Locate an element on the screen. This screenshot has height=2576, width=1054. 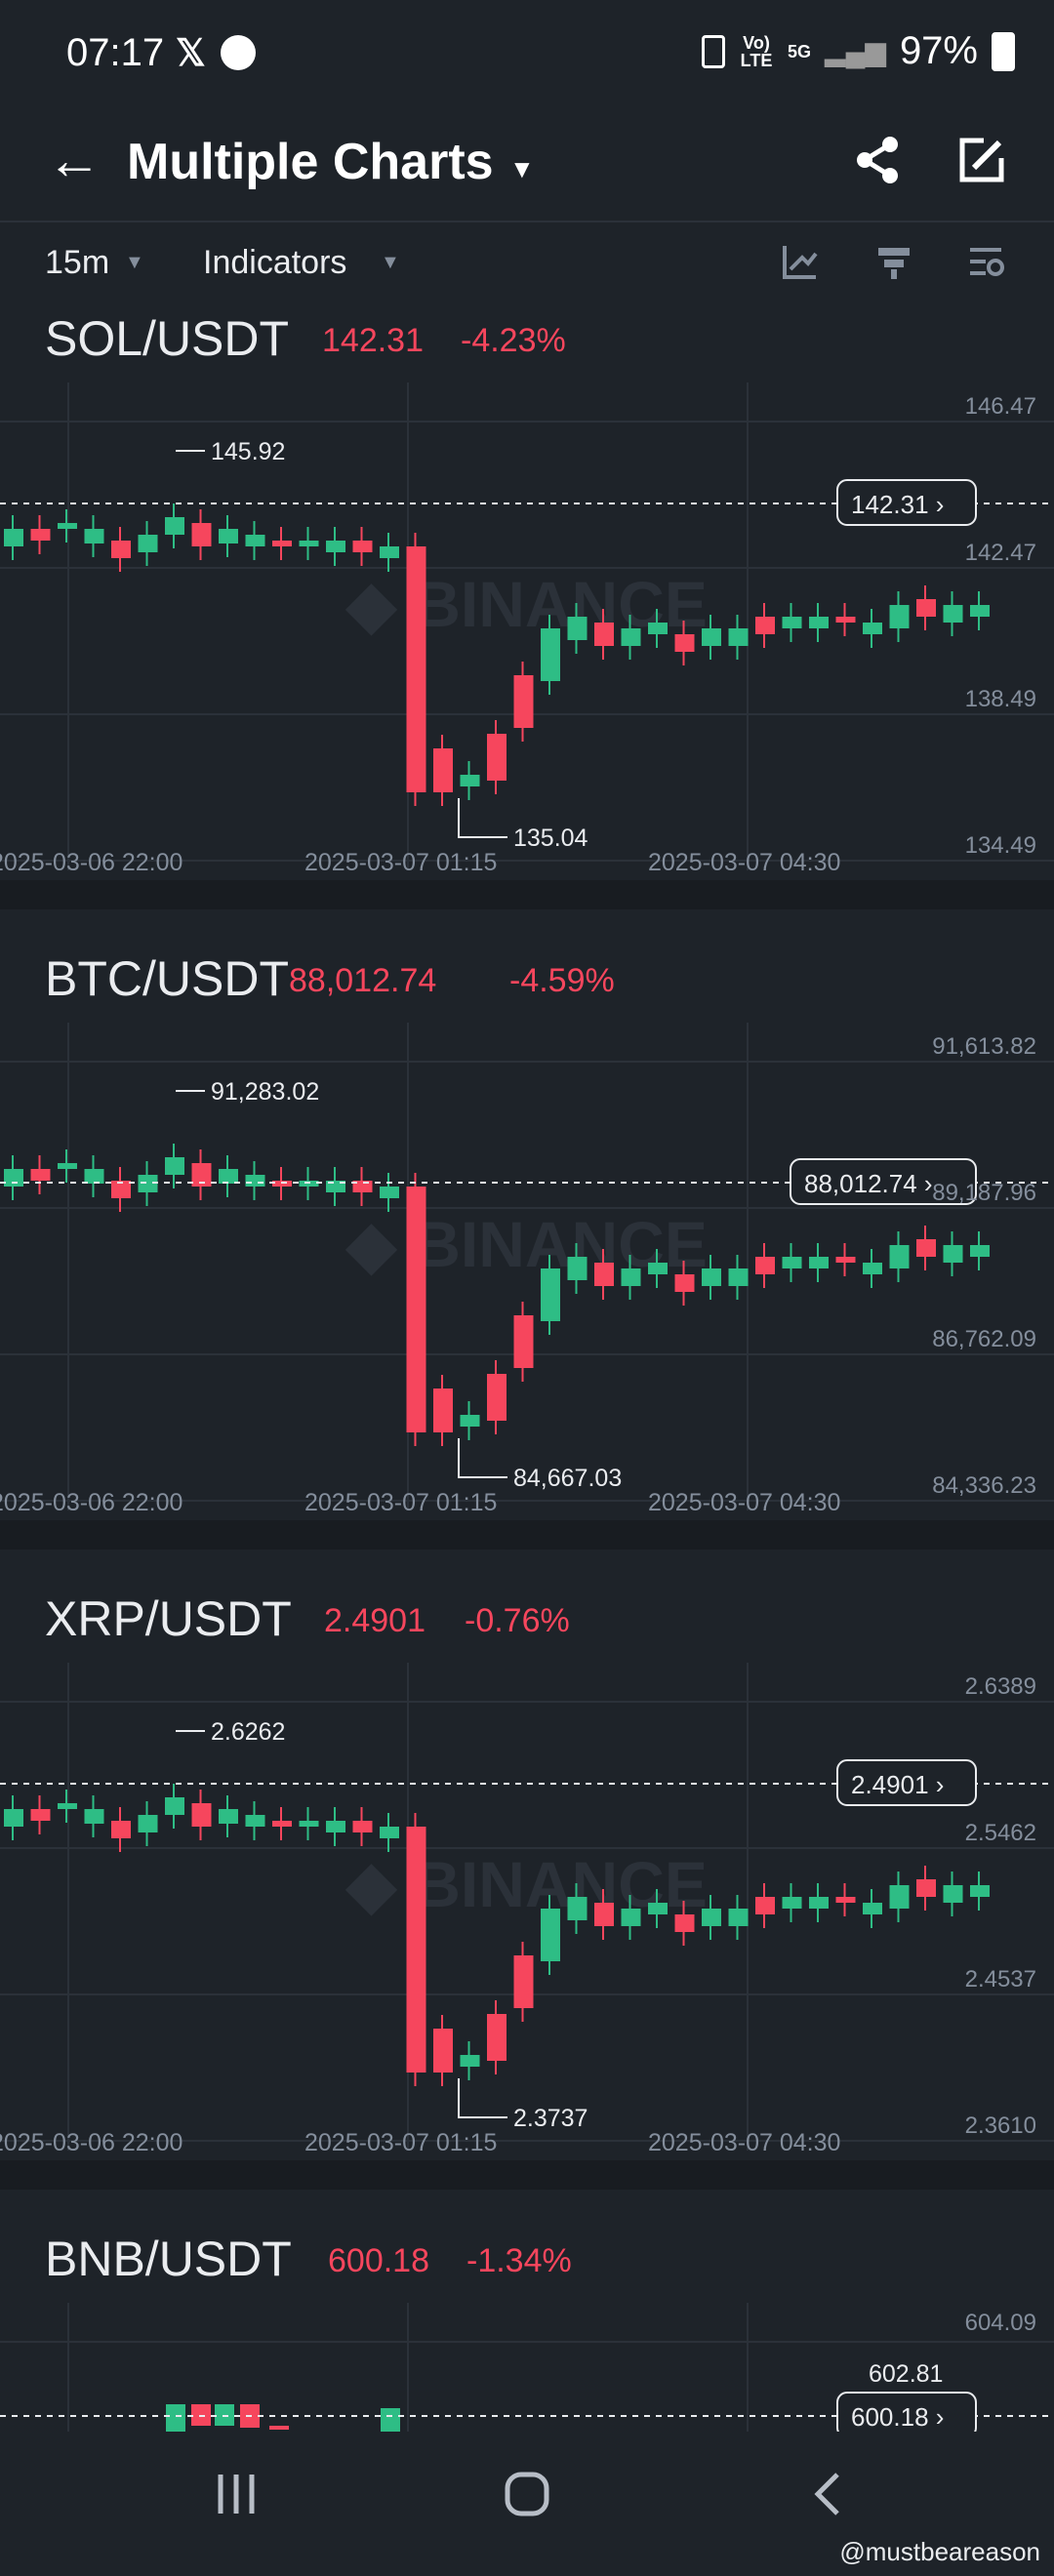
page-title: Multiple Charts is located at coordinates (311, 162).